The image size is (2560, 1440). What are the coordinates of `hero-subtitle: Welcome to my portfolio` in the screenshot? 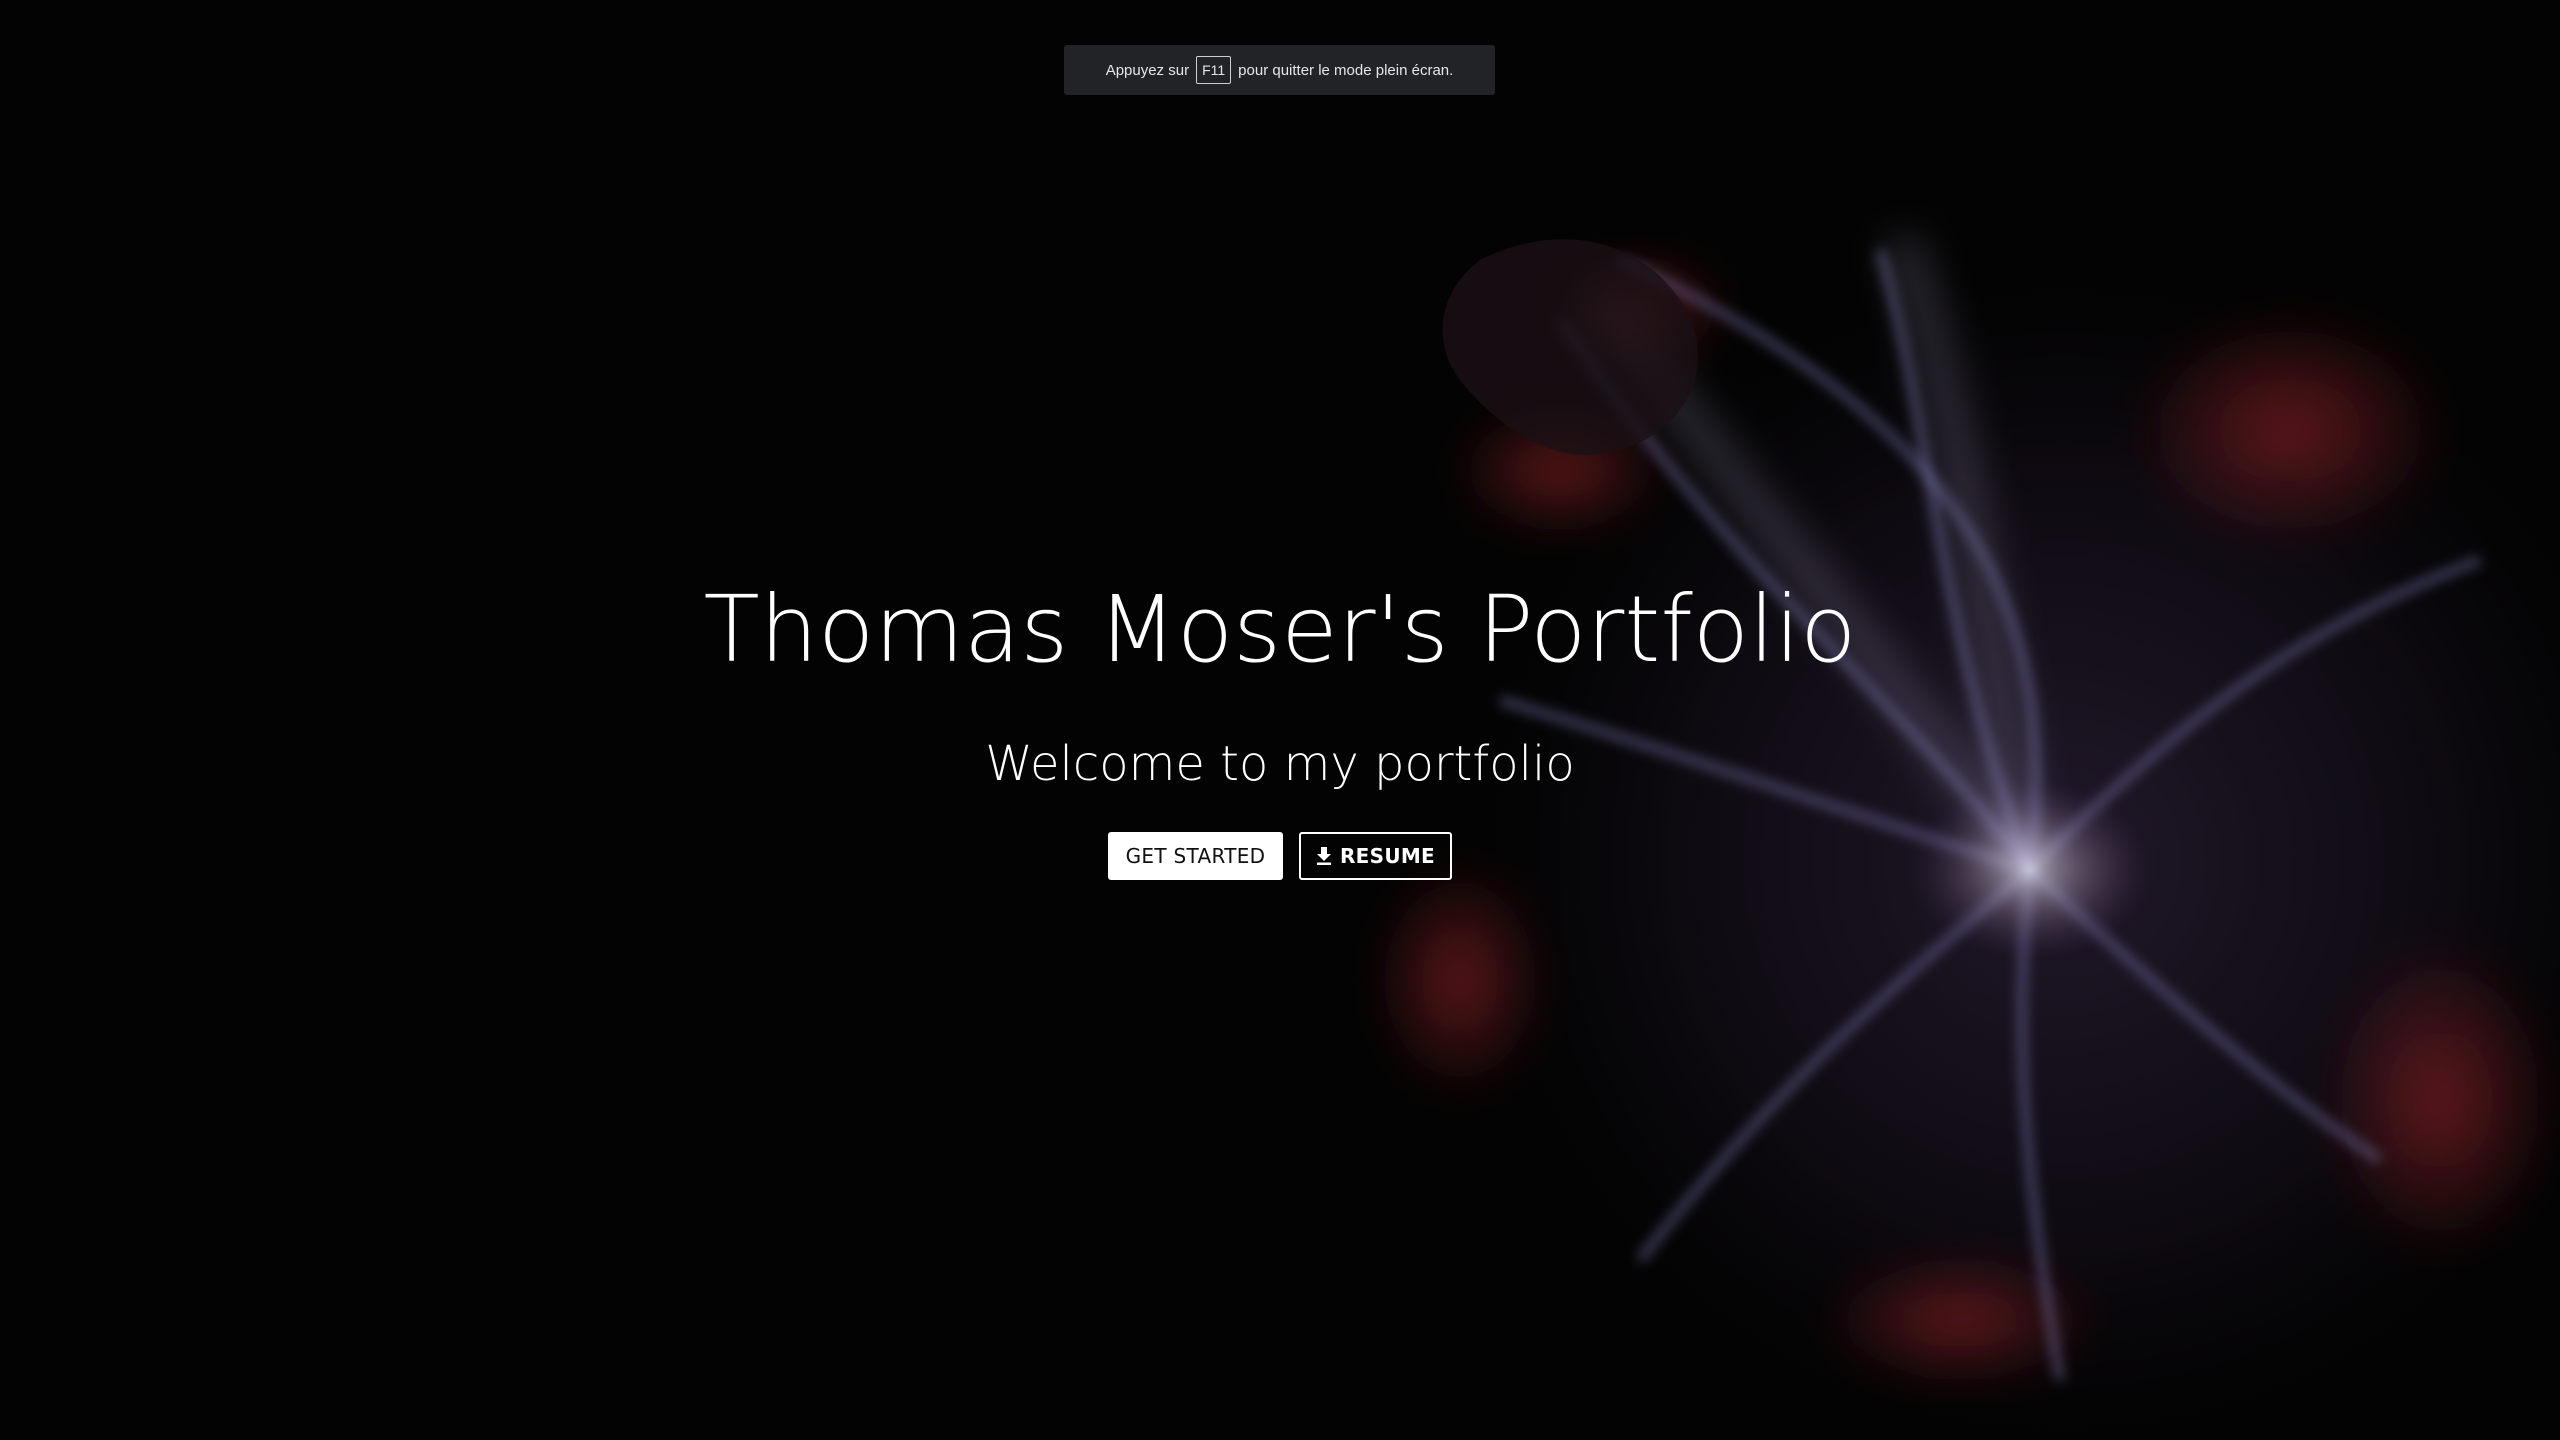 It's located at (1280, 764).